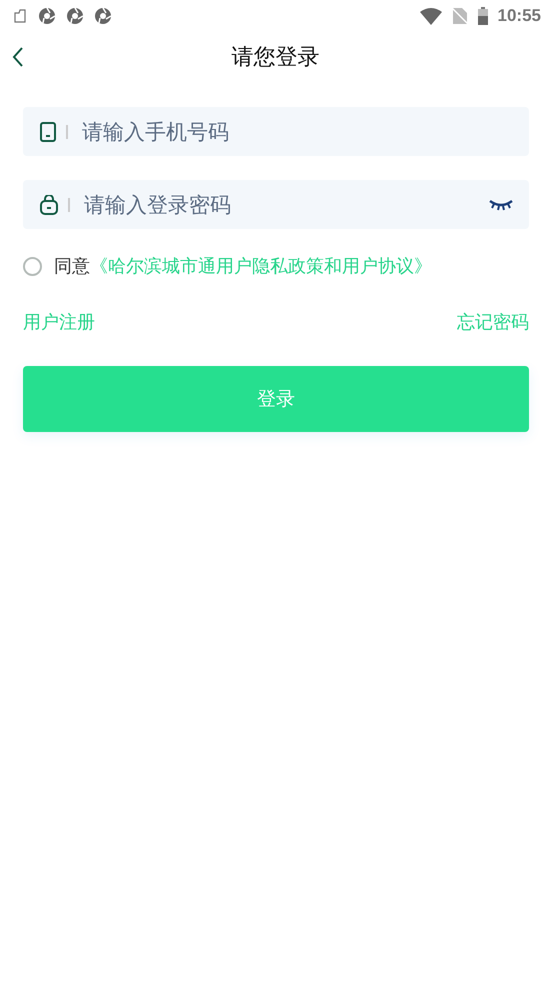 Image resolution: width=551 pixels, height=981 pixels. What do you see at coordinates (59, 322) in the screenshot?
I see `register-link: 用户注册` at bounding box center [59, 322].